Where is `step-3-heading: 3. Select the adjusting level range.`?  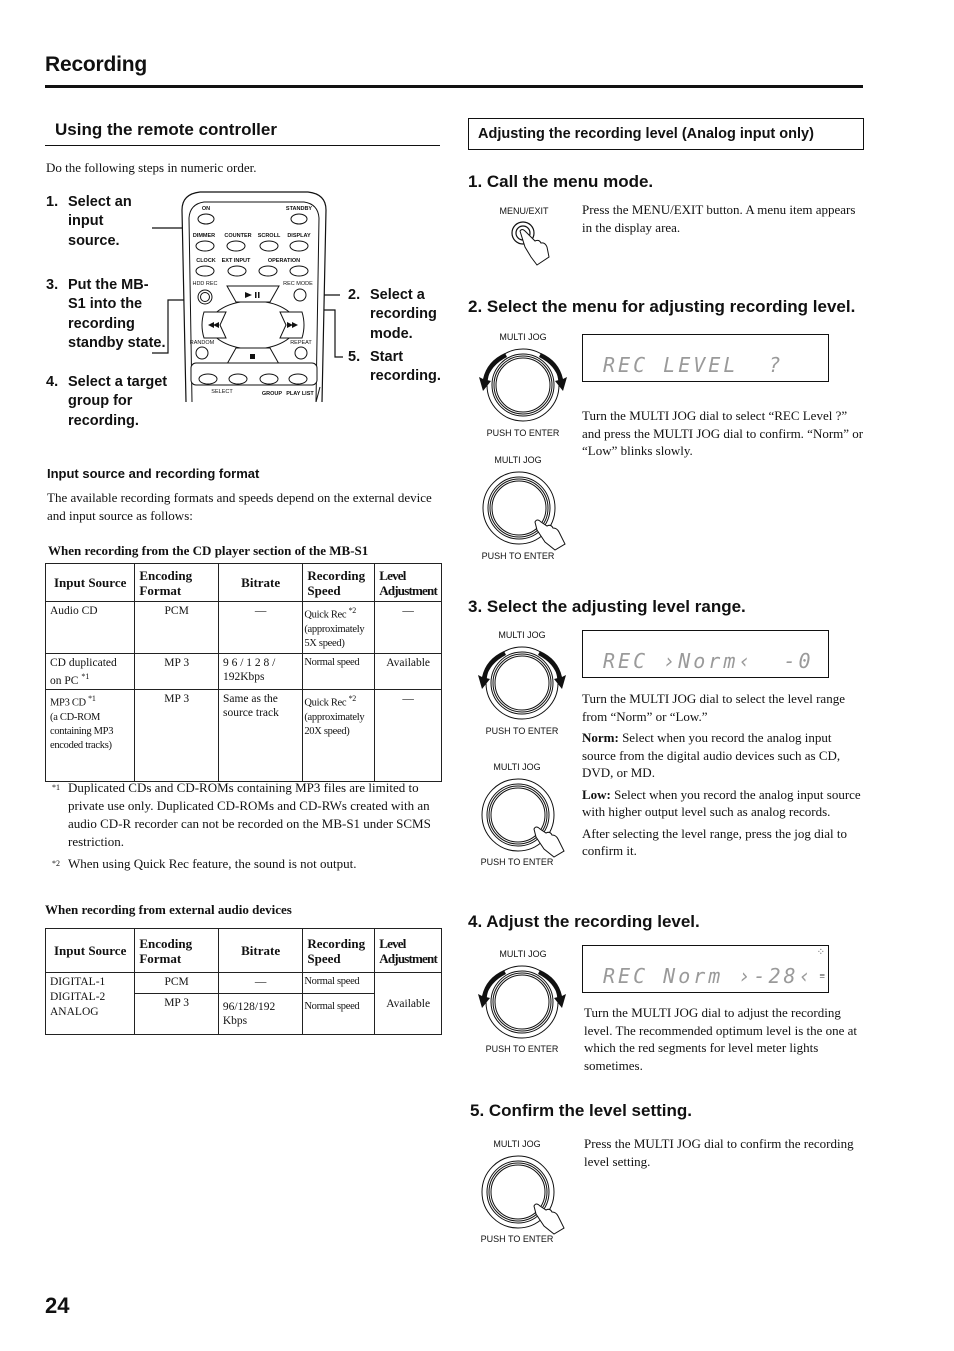
step-3-heading: 3. Select the adjusting level range. is located at coordinates (607, 606).